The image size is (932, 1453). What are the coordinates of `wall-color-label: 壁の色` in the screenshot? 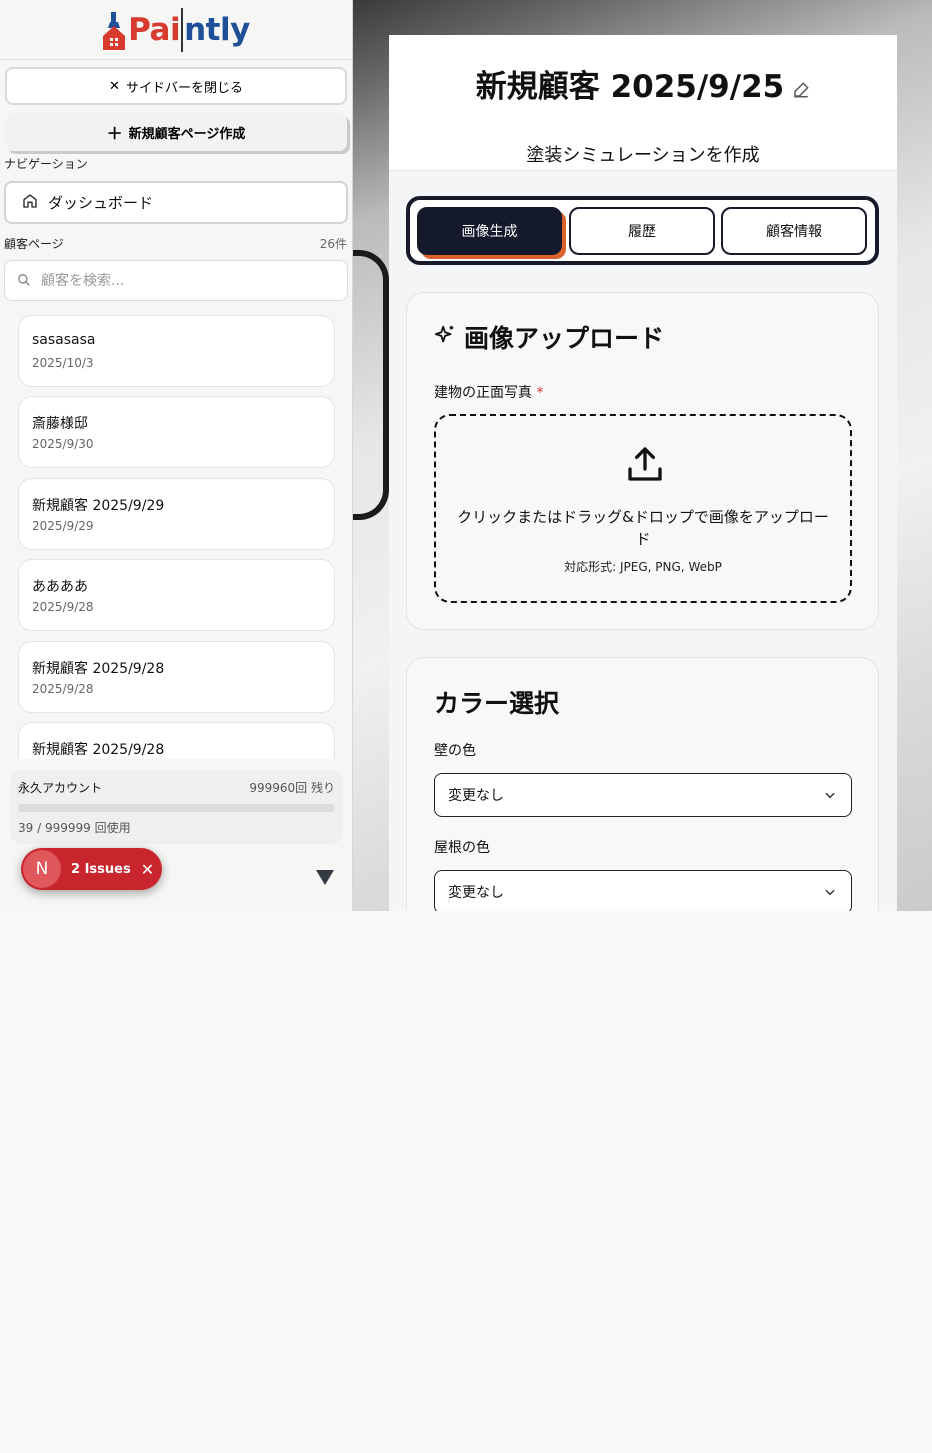 It's located at (455, 751).